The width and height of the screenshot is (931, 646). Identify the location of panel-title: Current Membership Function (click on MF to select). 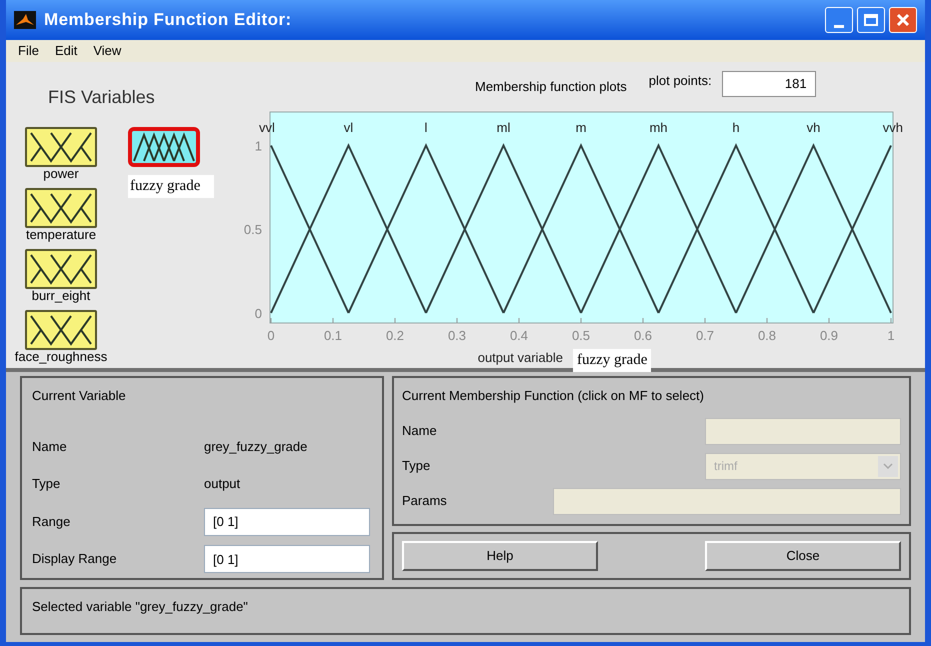
(553, 396).